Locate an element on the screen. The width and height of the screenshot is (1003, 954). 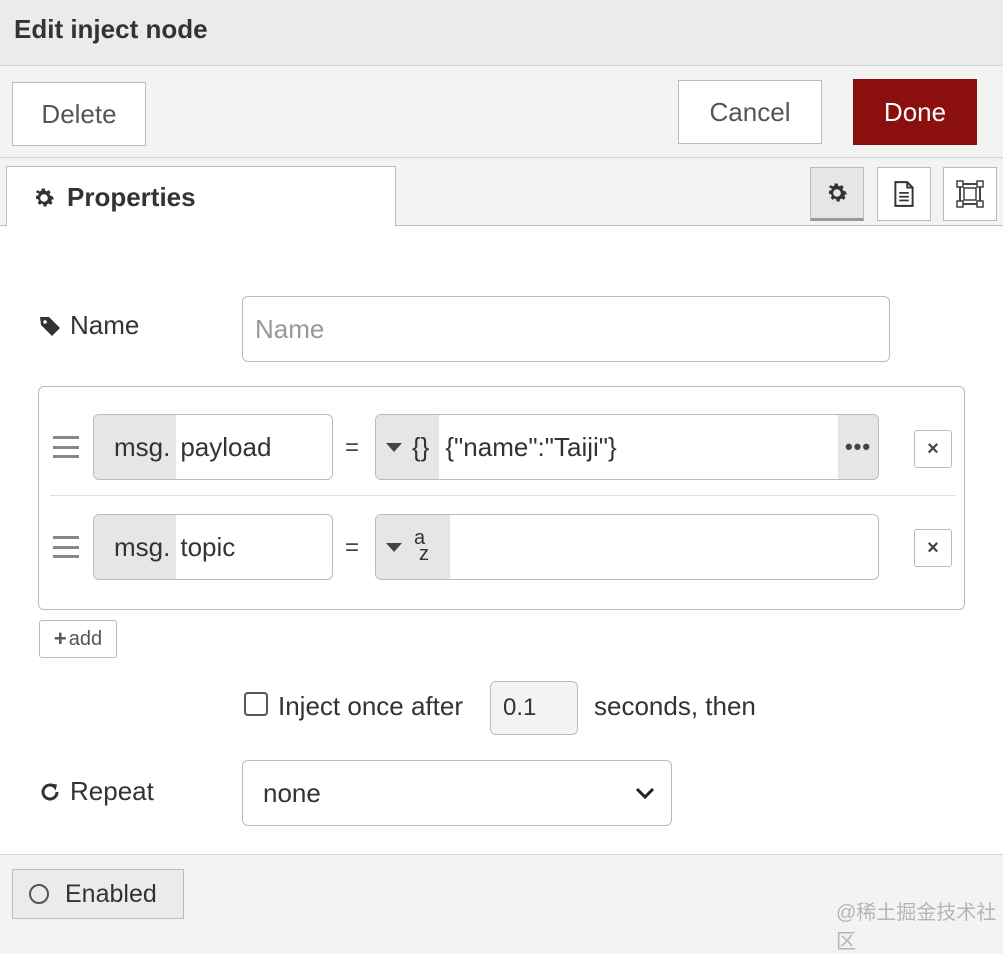
name-label-text: Name is located at coordinates (105, 325).